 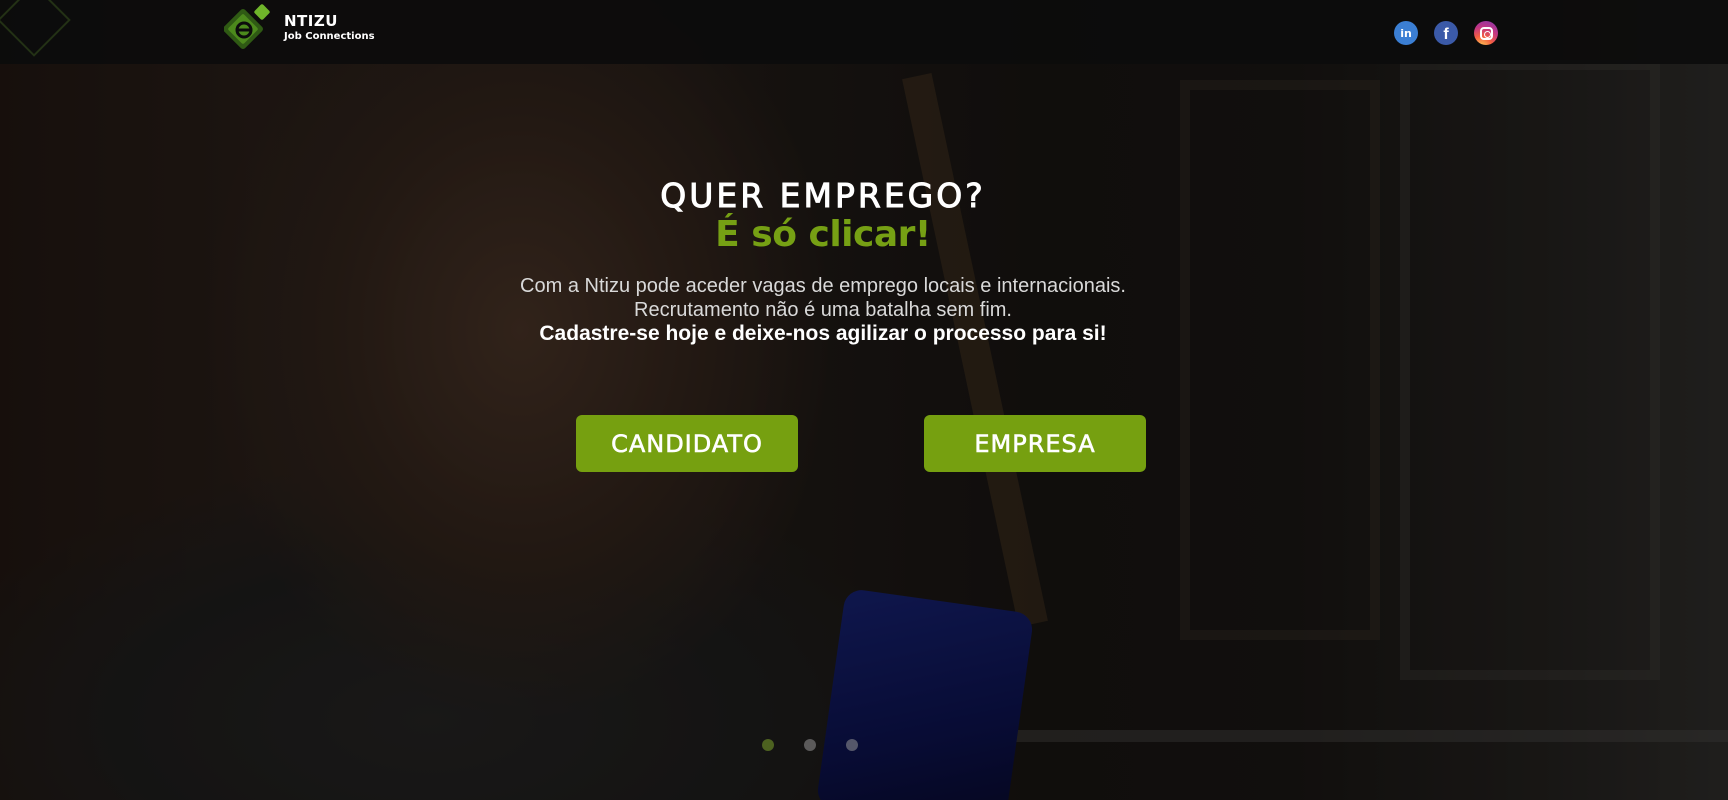 What do you see at coordinates (329, 36) in the screenshot?
I see `brand-tagline: Job Connections` at bounding box center [329, 36].